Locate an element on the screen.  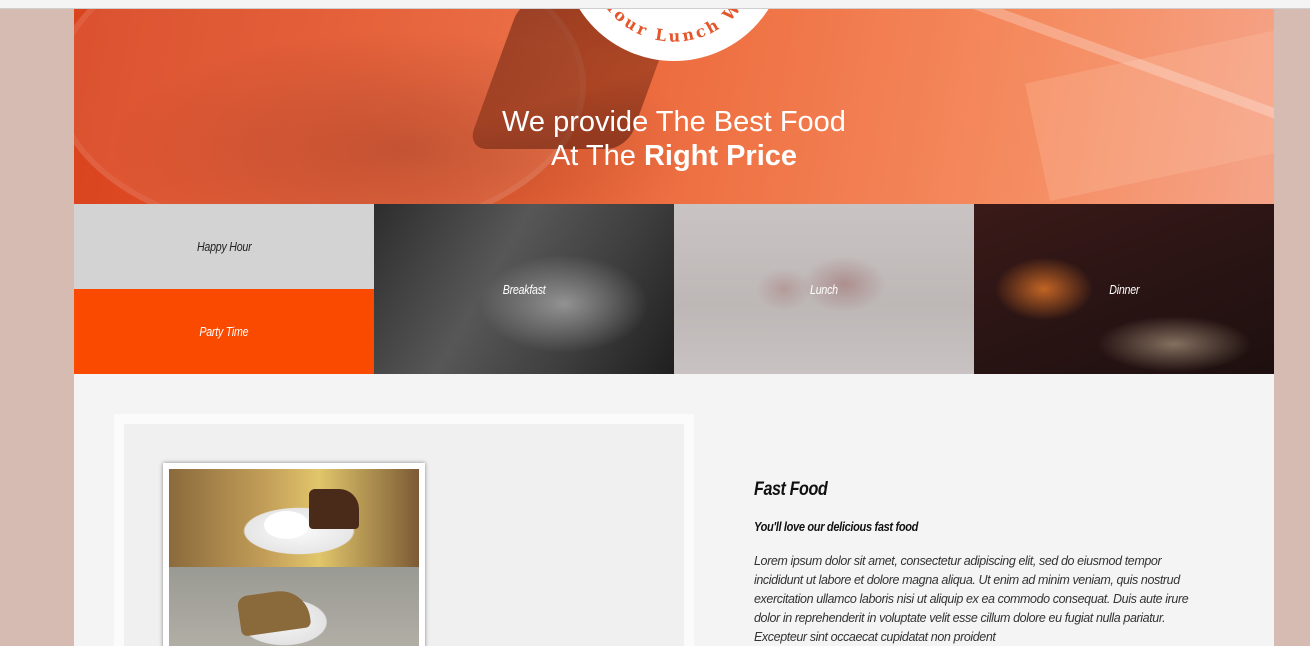
hero-headline-line2-prefix: At The is located at coordinates (593, 156).